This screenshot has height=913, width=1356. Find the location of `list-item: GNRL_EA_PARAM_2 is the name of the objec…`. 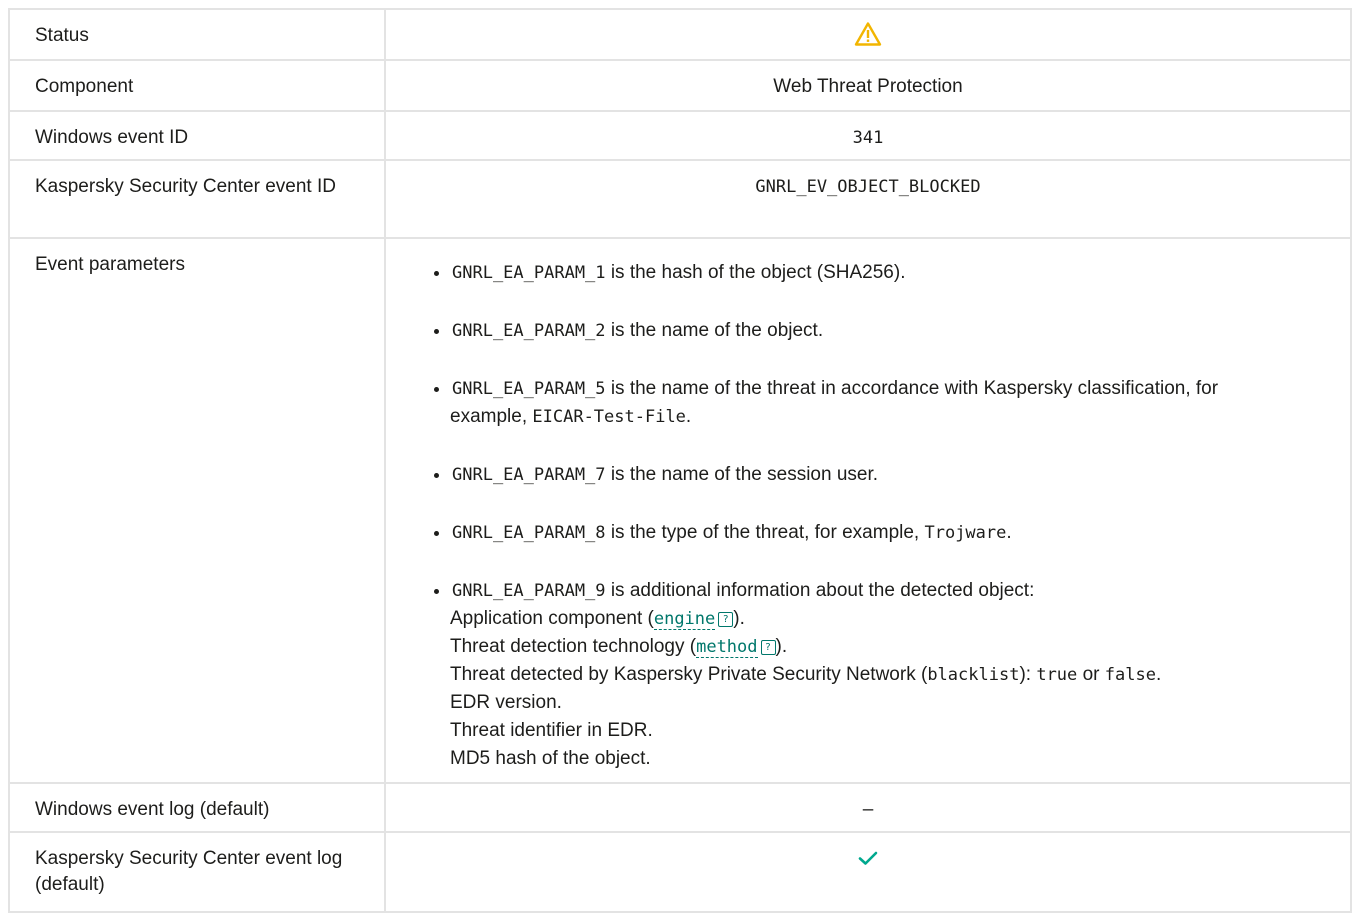

list-item: GNRL_EA_PARAM_2 is the name of the objec… is located at coordinates (892, 331).